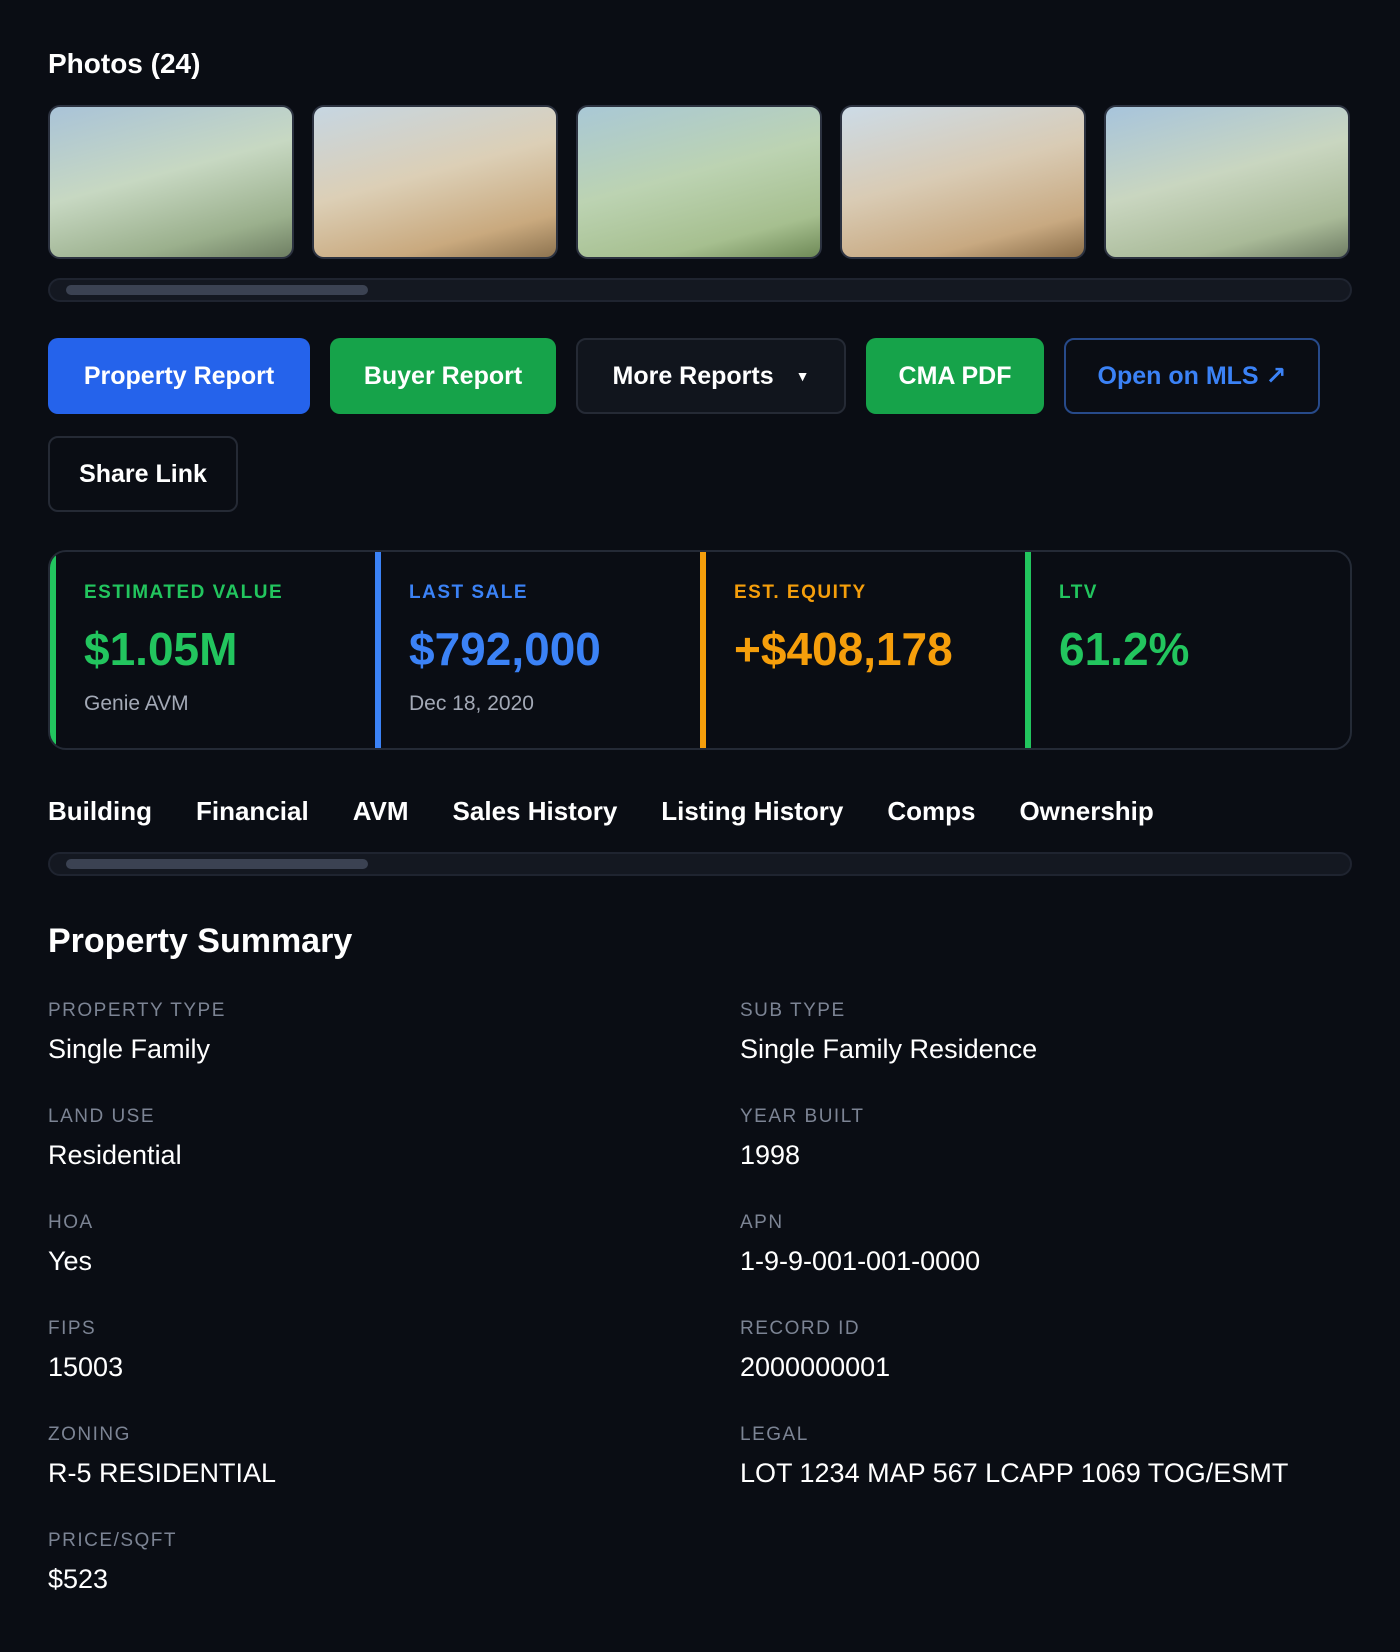 The image size is (1400, 1652). Describe the element at coordinates (815, 1367) in the screenshot. I see `field-value: 2000000001` at that location.